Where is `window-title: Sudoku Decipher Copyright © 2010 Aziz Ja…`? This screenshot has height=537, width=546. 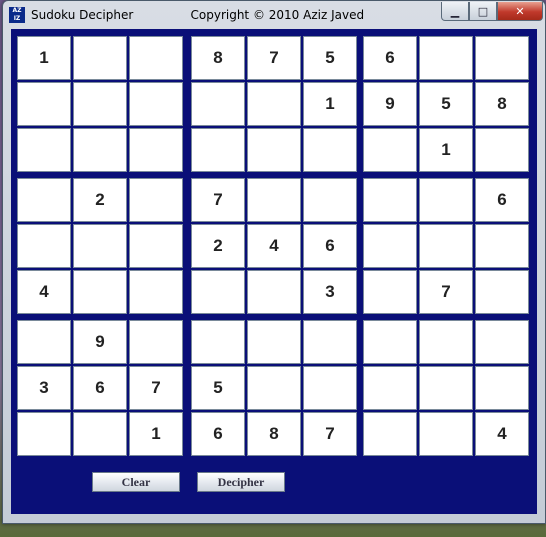 window-title: Sudoku Decipher Copyright © 2010 Aziz Ja… is located at coordinates (198, 15).